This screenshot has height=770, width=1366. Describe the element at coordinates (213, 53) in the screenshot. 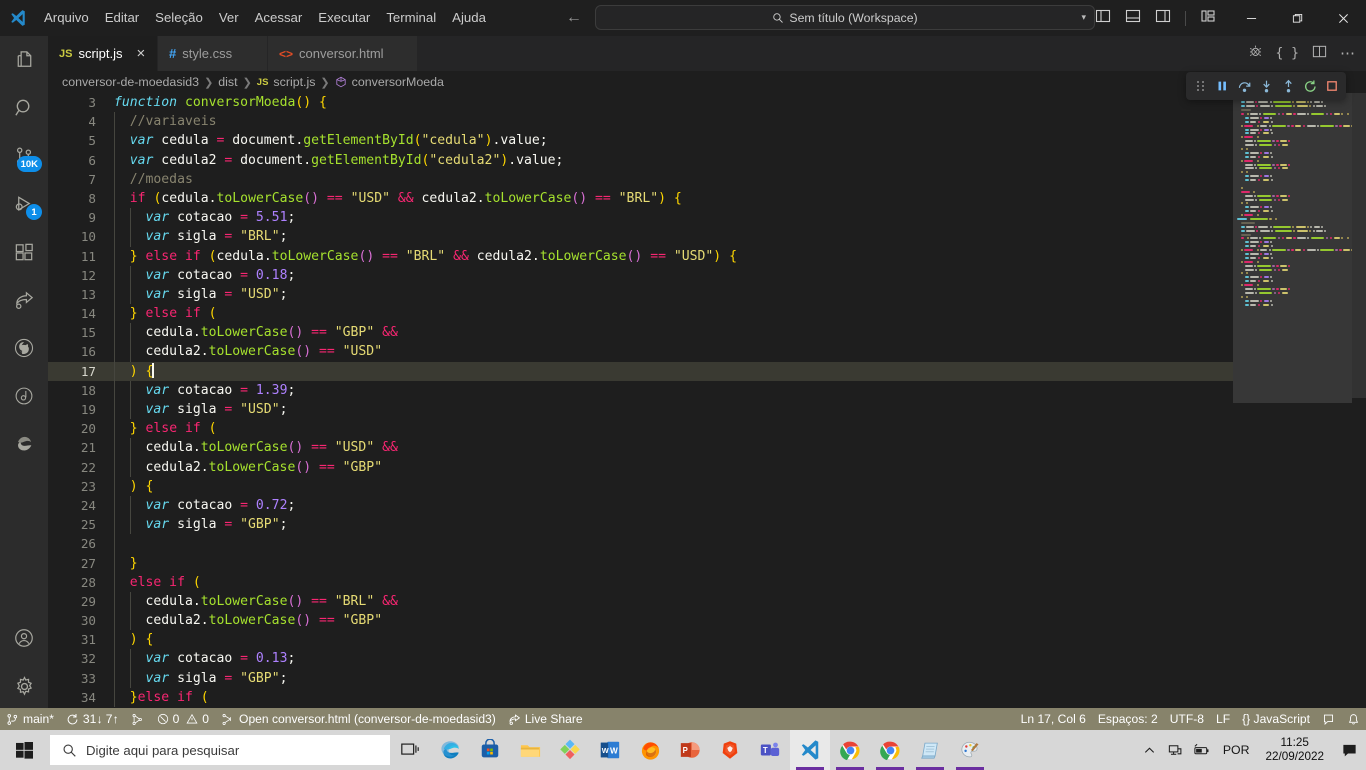

I see `tab-style-css: # style.css ×` at that location.